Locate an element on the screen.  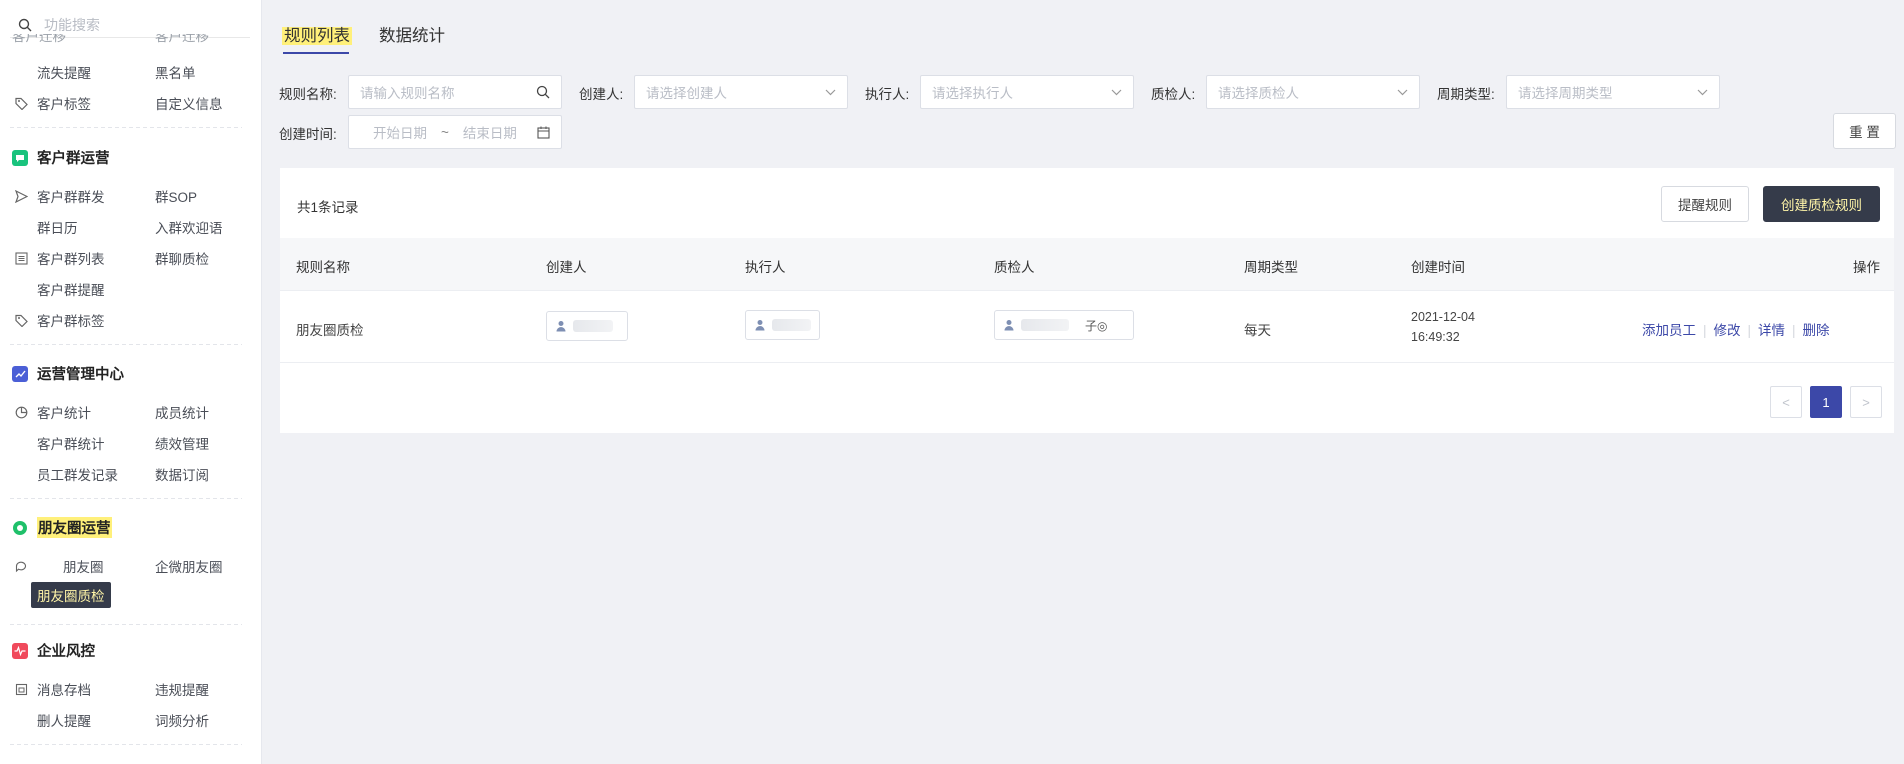
column-header: 创建人 is located at coordinates (566, 267).